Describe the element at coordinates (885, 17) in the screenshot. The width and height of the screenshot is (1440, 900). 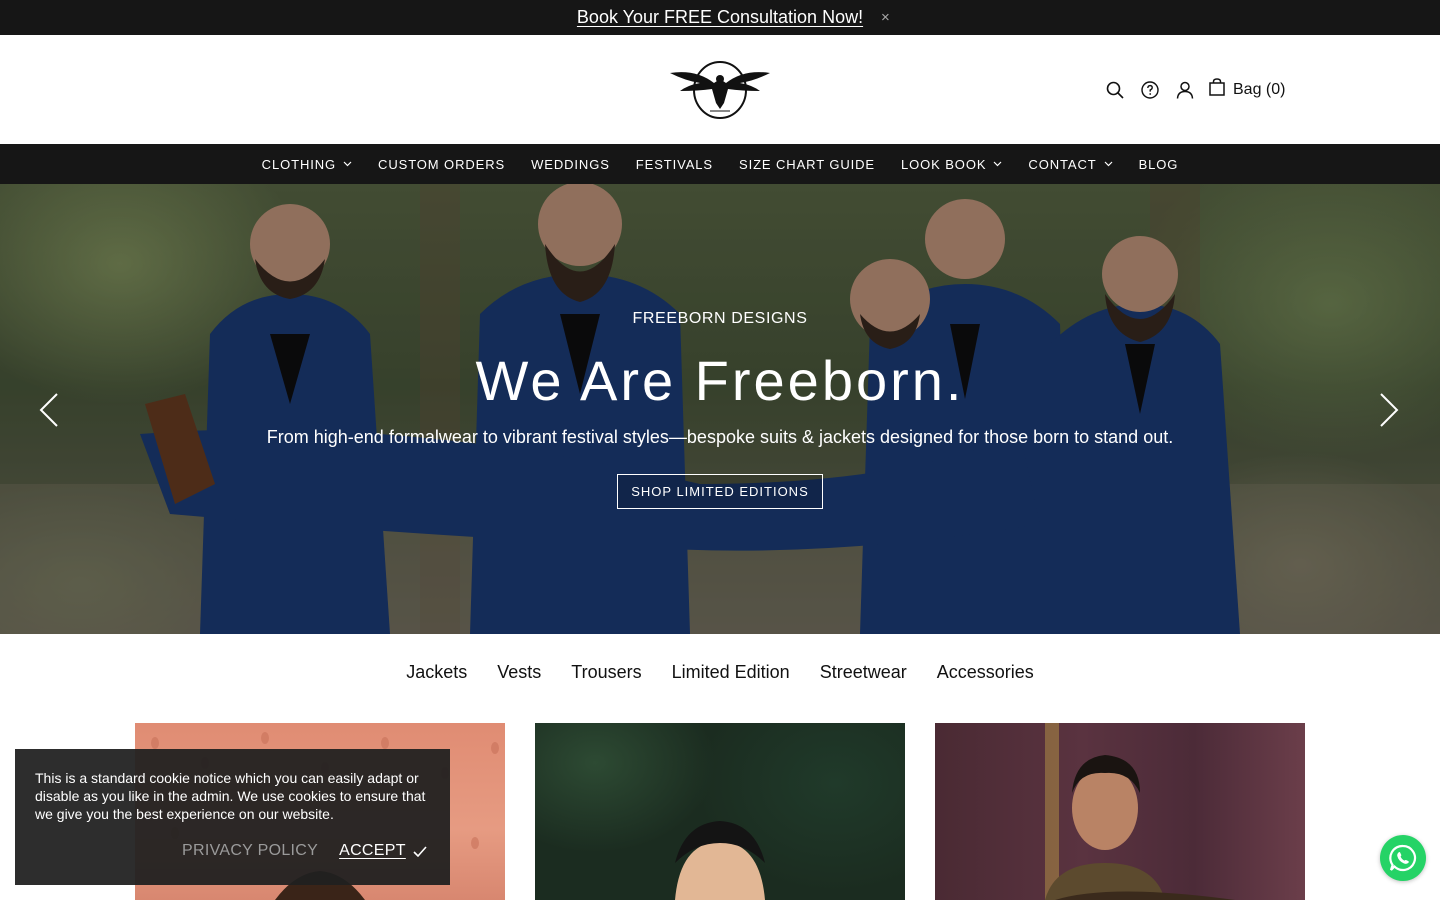
I see `close-icon: ×` at that location.